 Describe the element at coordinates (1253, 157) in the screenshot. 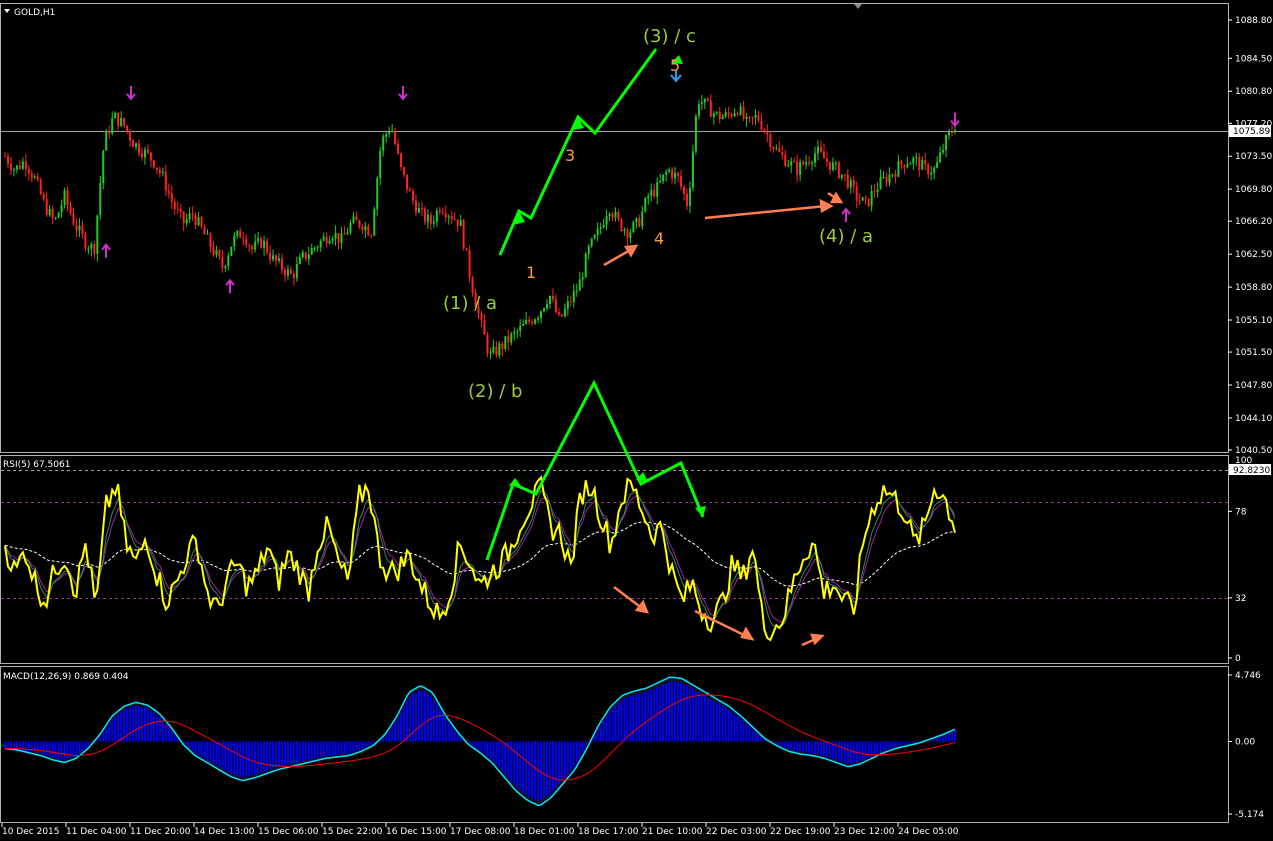

I see `price-tick-label: 1073.50` at that location.